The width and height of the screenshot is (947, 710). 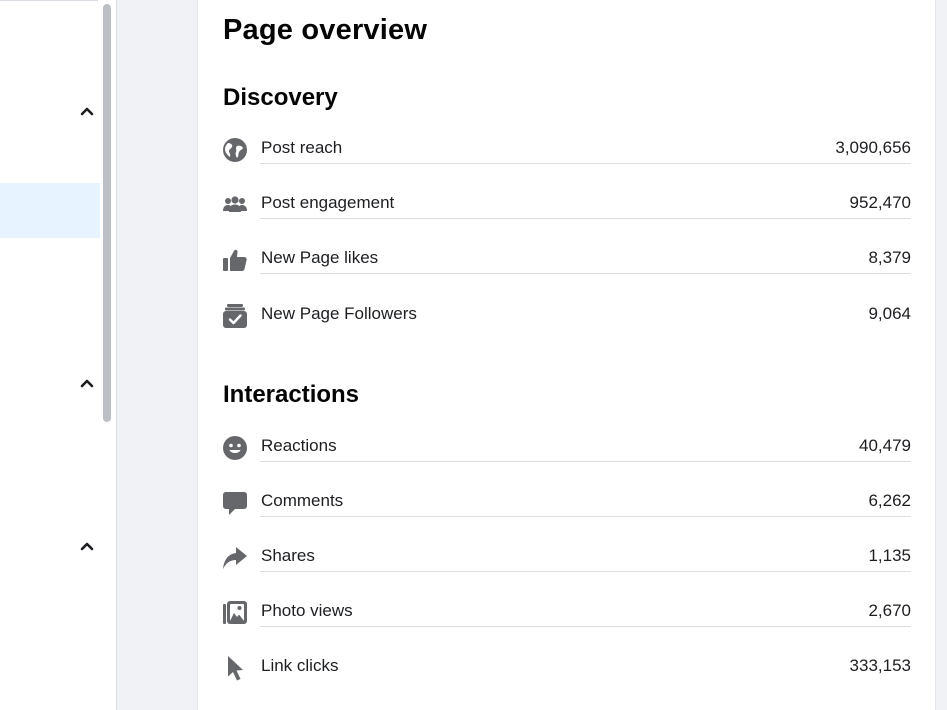 I want to click on people-icon, so click(x=235, y=205).